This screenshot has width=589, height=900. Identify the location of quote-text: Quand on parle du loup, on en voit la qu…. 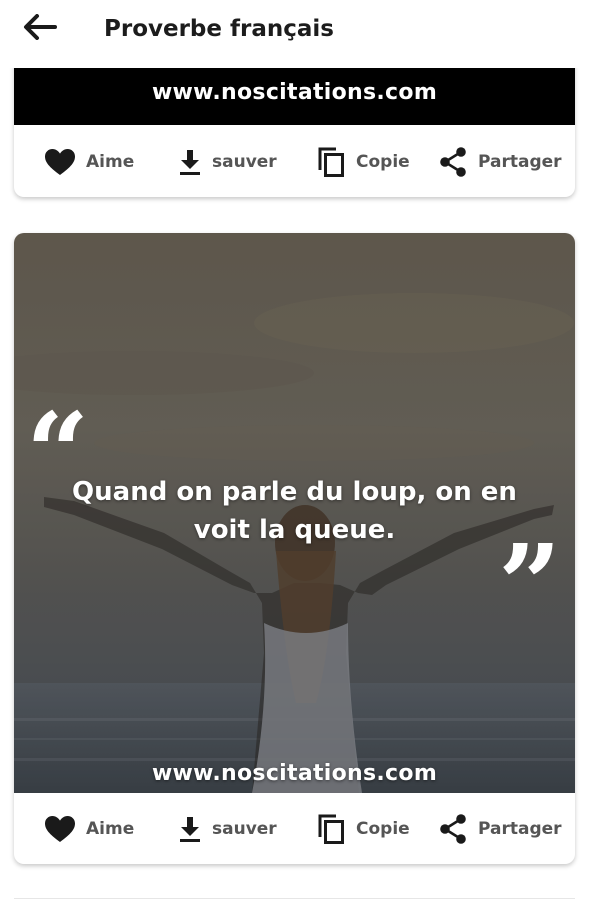
(294, 511).